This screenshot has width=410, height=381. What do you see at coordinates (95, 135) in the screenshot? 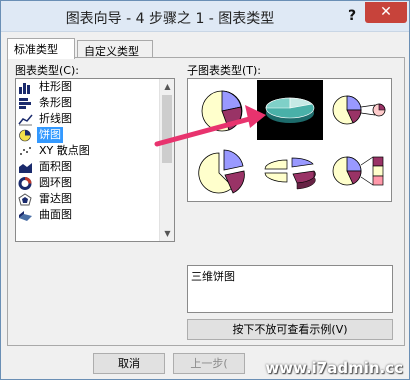
I see `list-item-pie: 饼图` at bounding box center [95, 135].